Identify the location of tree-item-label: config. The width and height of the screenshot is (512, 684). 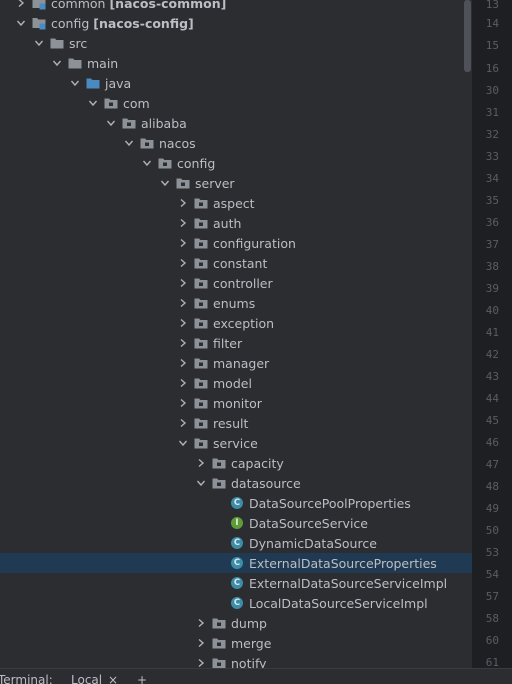
(196, 163).